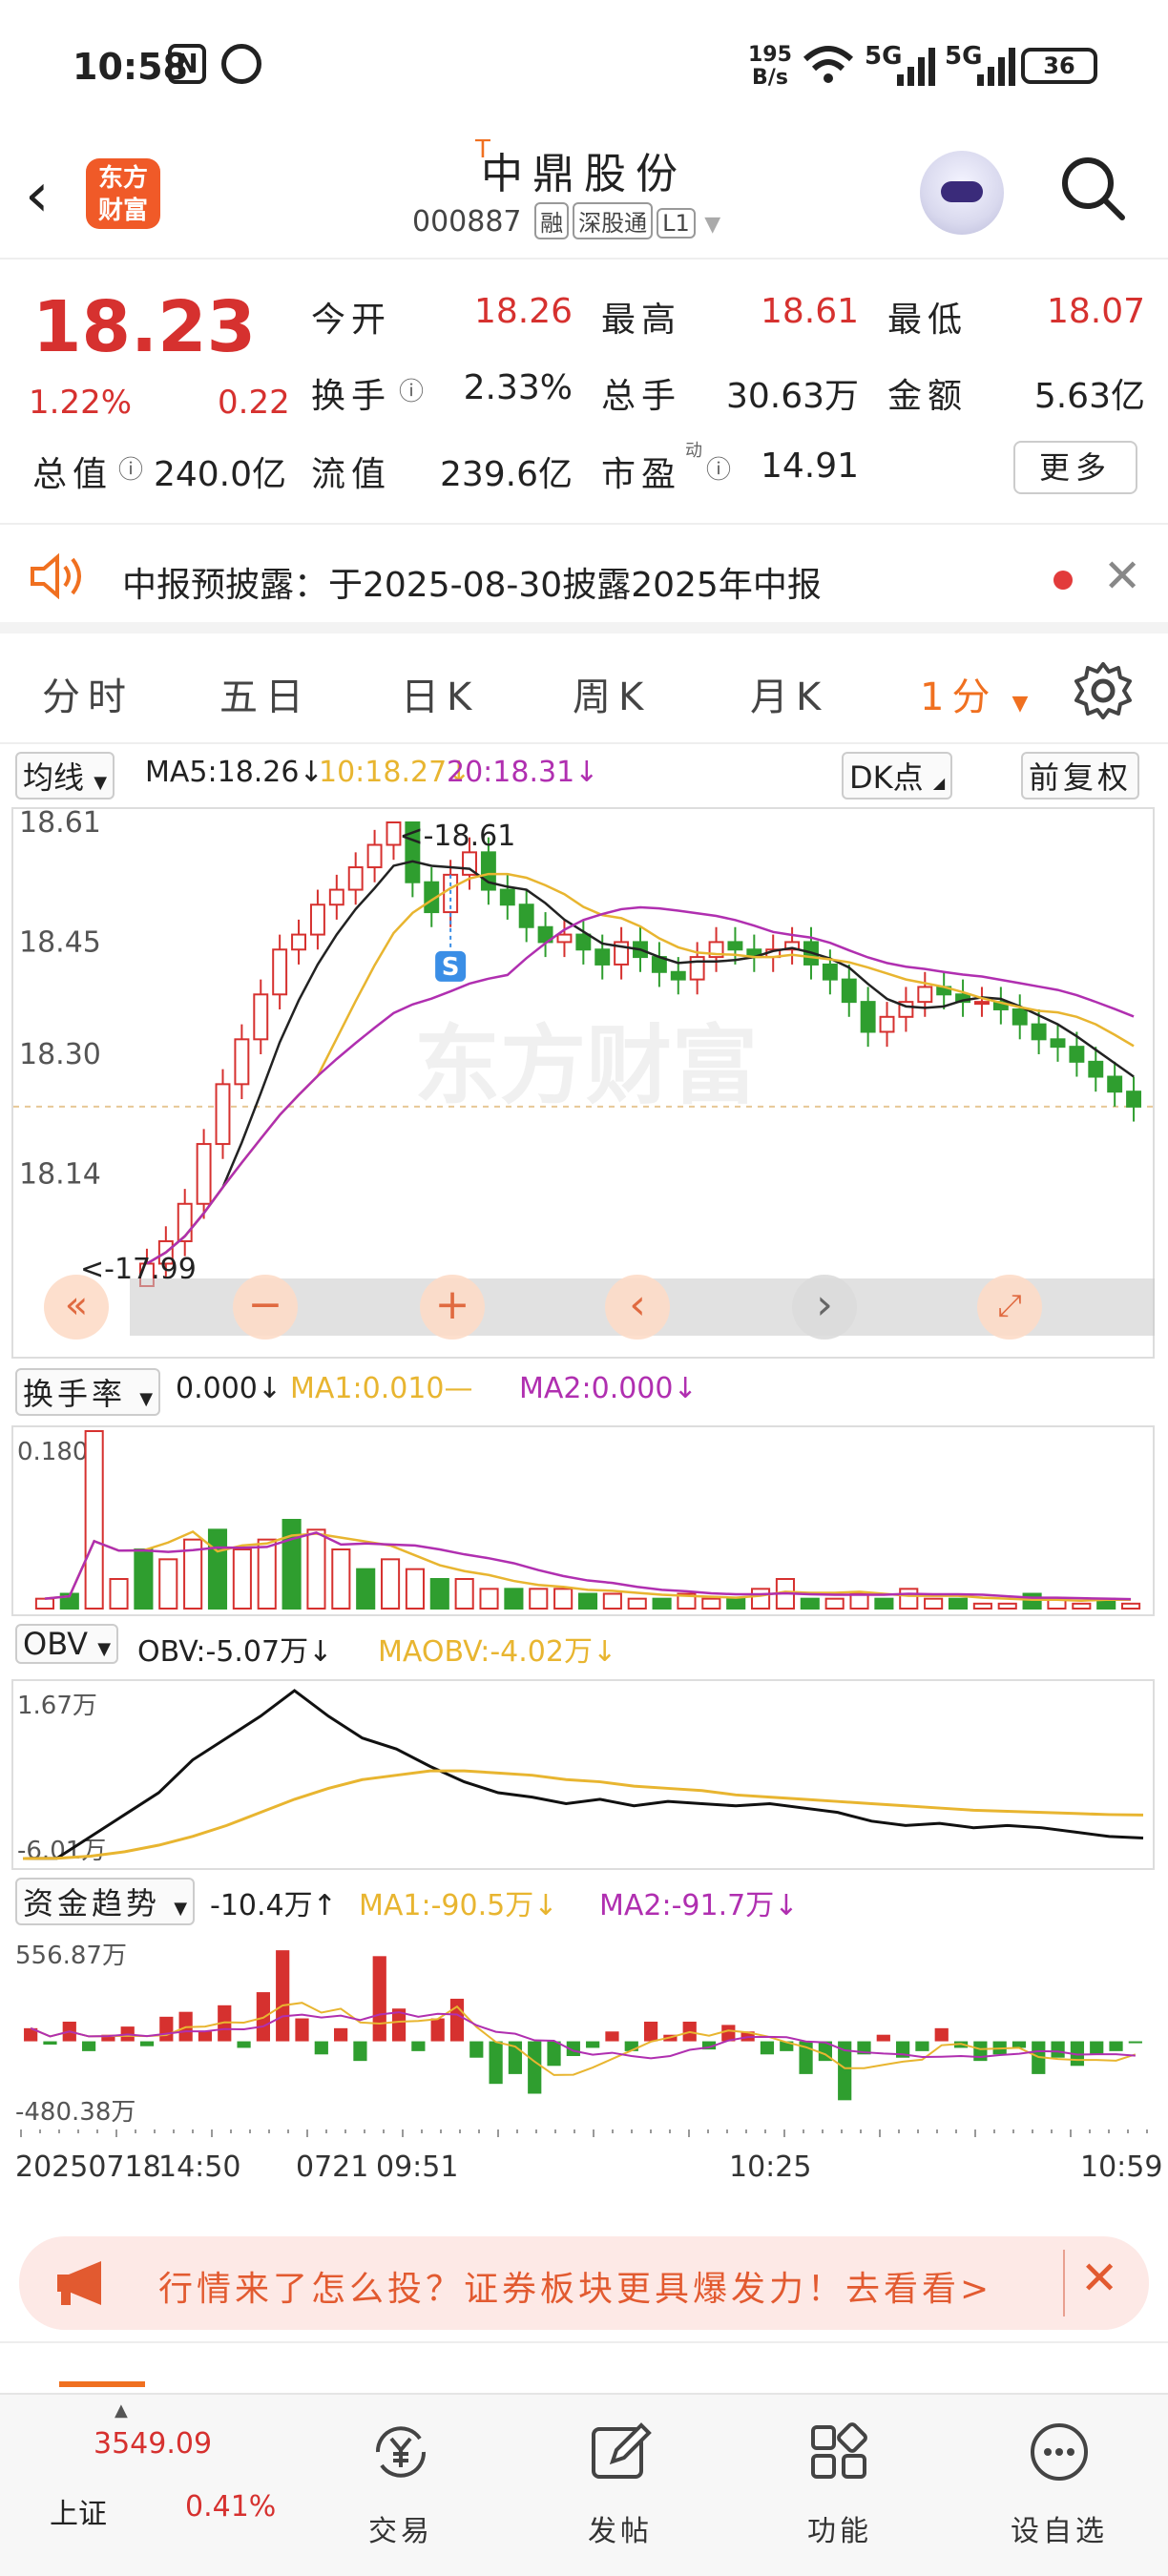  What do you see at coordinates (1059, 2480) in the screenshot?
I see `nav-watchlist: 设自选` at bounding box center [1059, 2480].